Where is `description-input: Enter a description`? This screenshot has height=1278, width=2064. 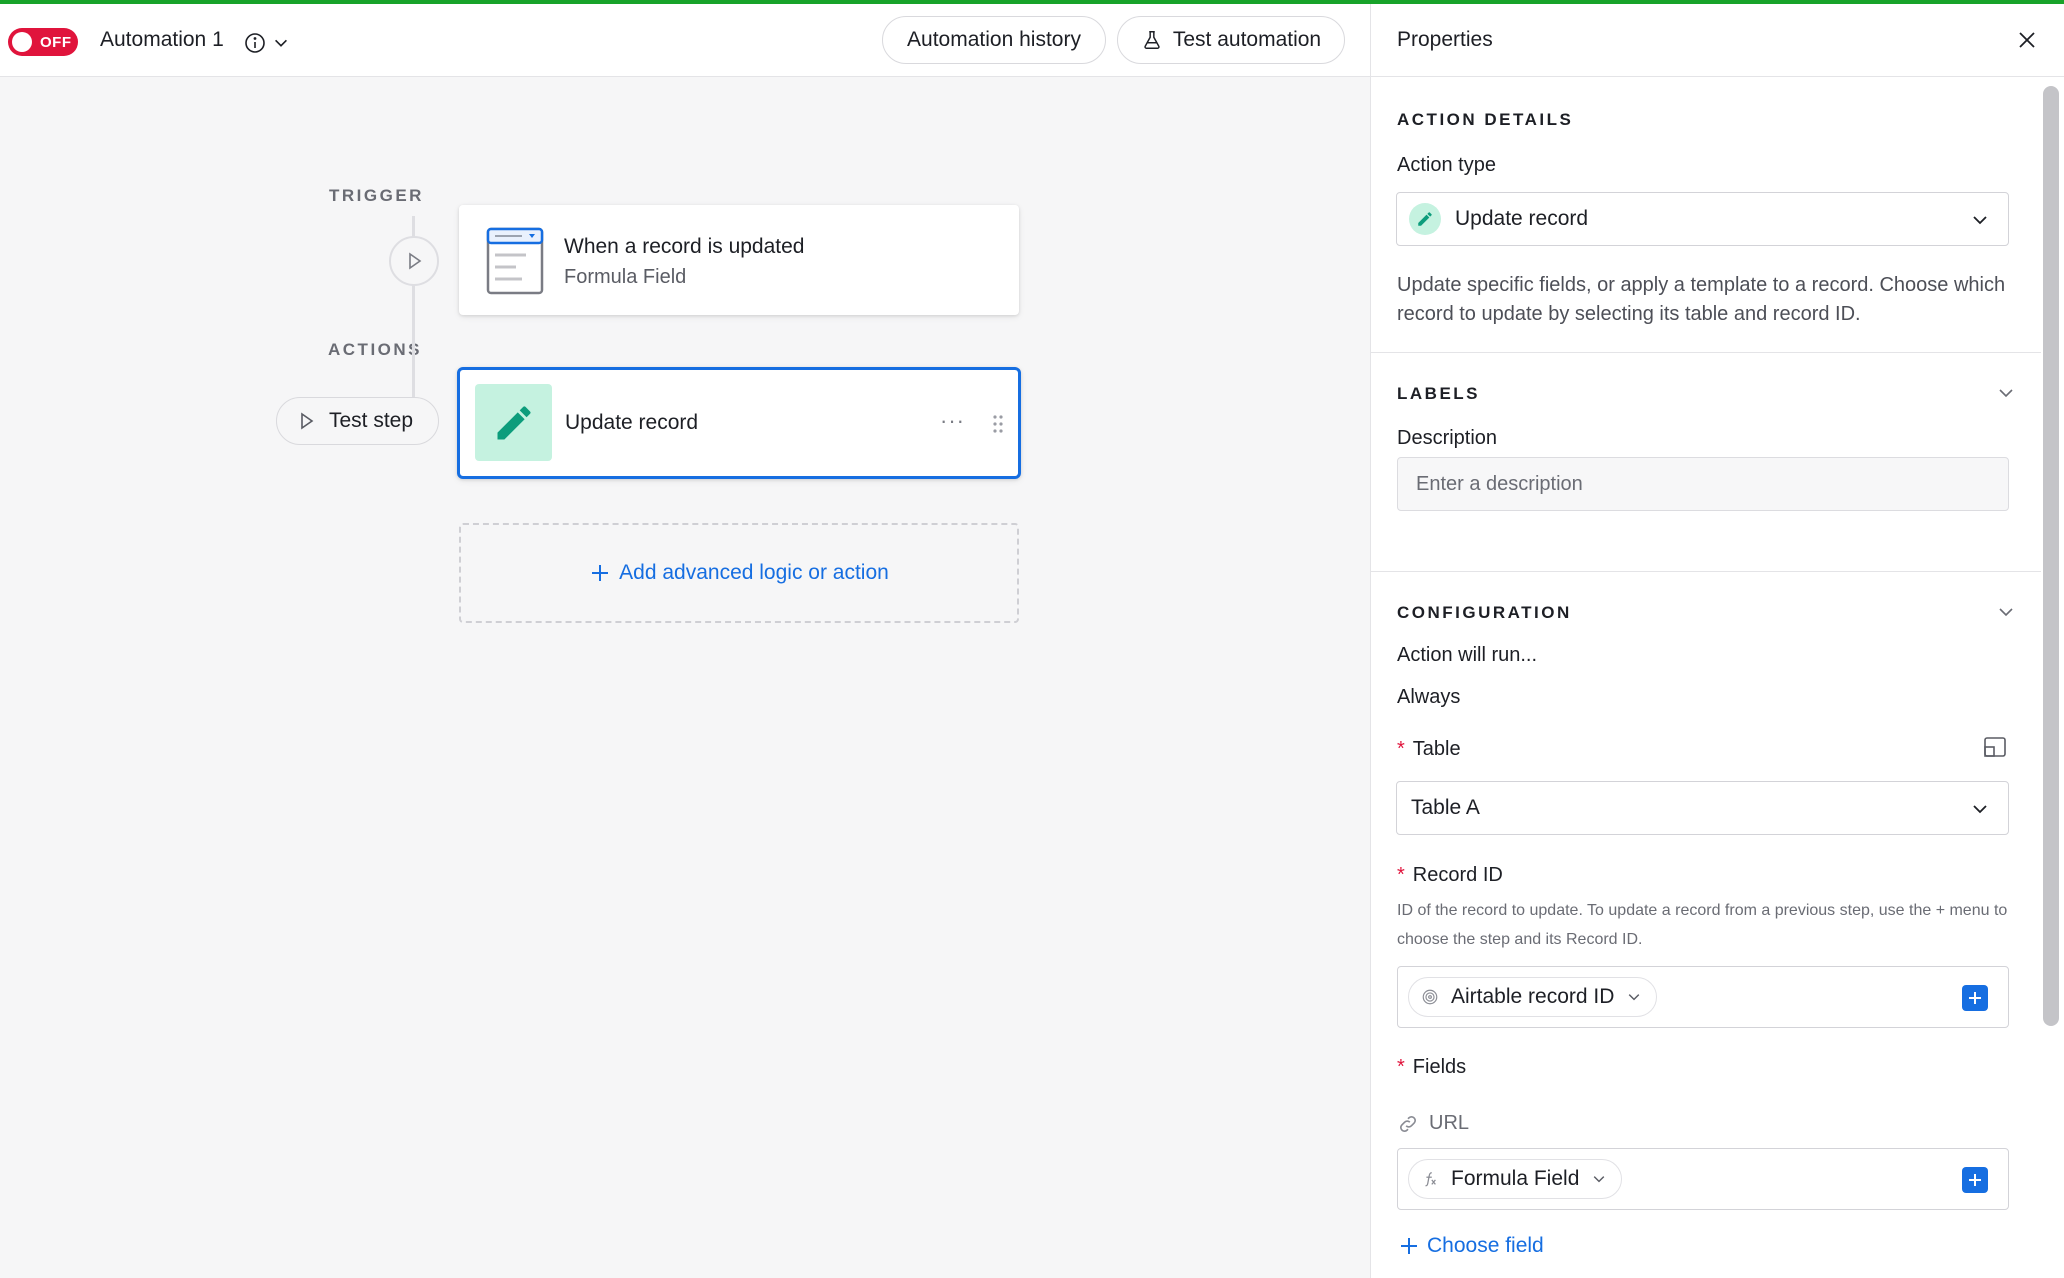
description-input: Enter a description is located at coordinates (1703, 484).